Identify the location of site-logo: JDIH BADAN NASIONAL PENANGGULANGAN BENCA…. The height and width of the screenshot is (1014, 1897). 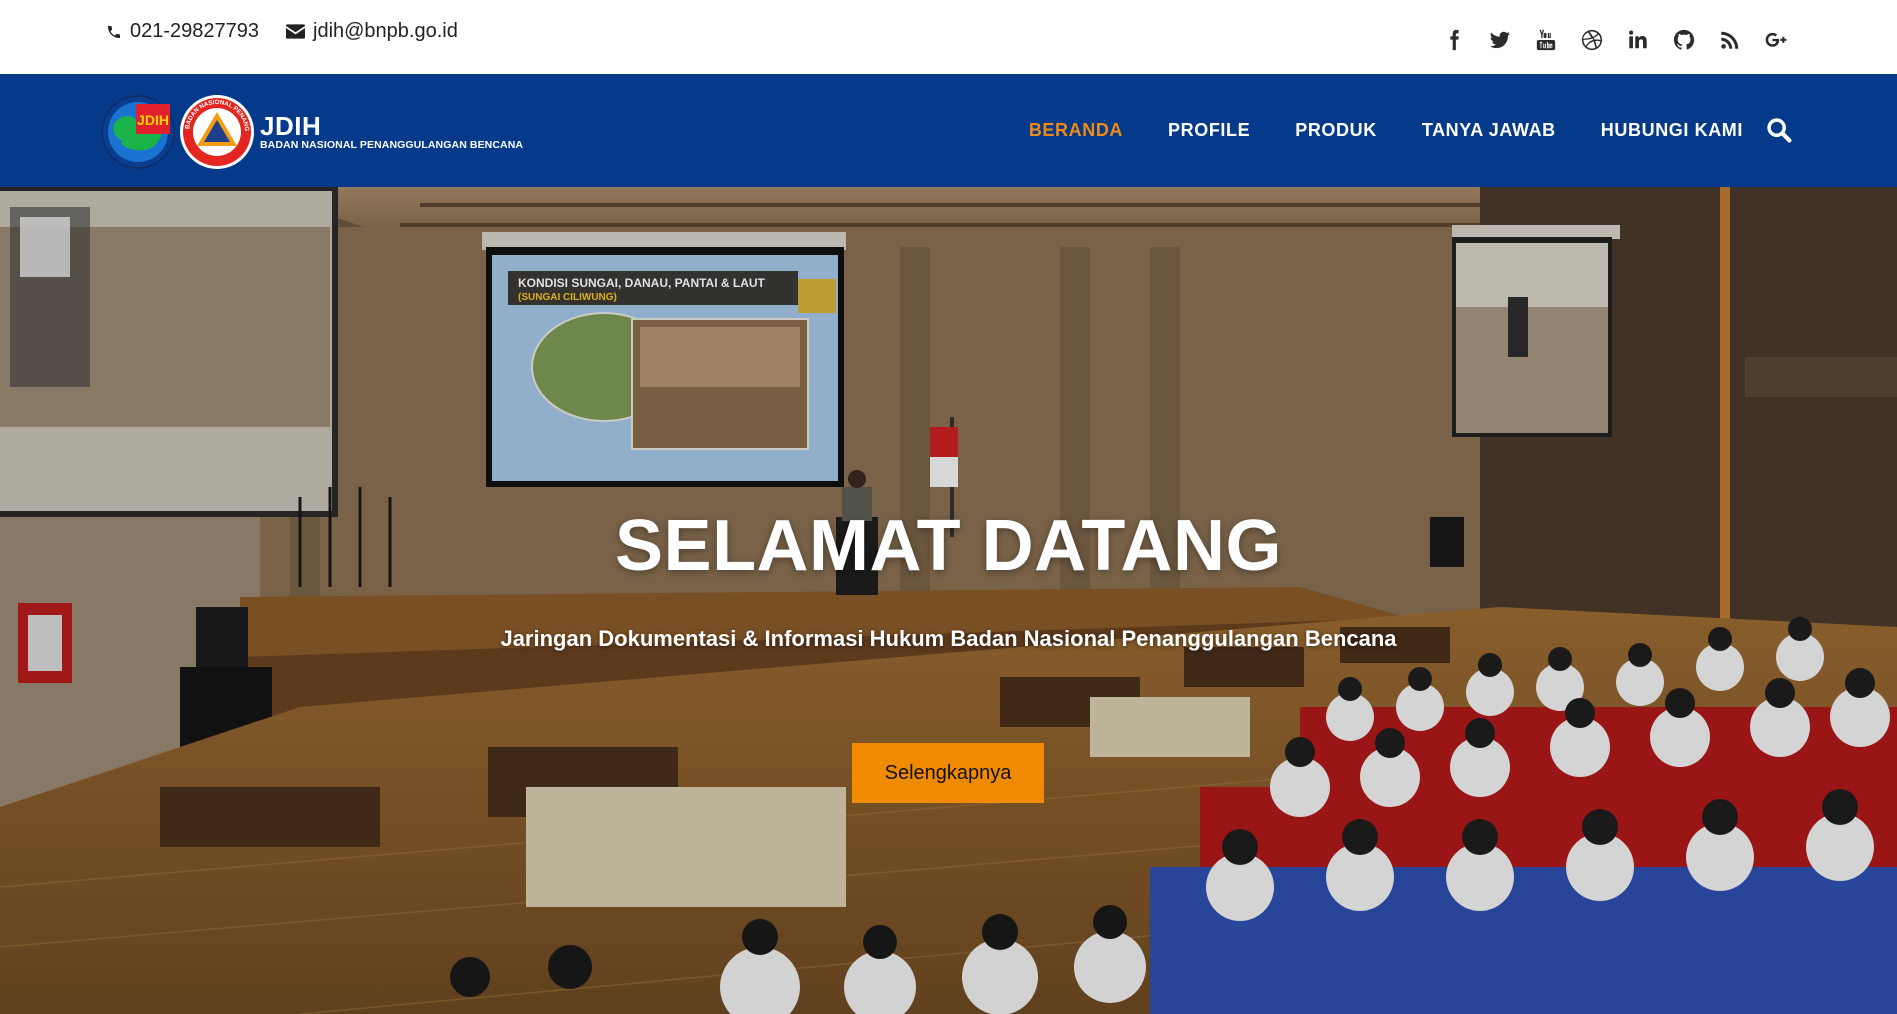
(311, 132).